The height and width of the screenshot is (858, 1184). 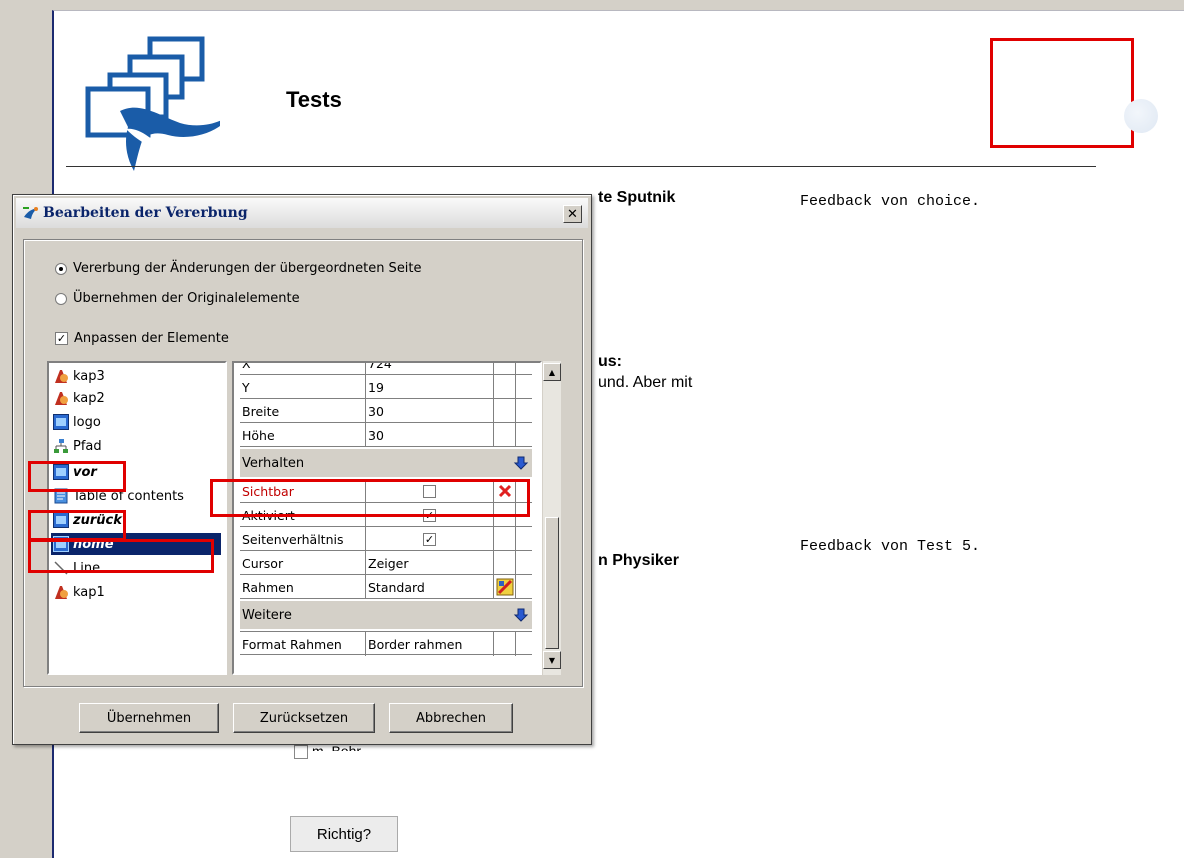 I want to click on scroll-up-button: ▲, so click(x=552, y=372).